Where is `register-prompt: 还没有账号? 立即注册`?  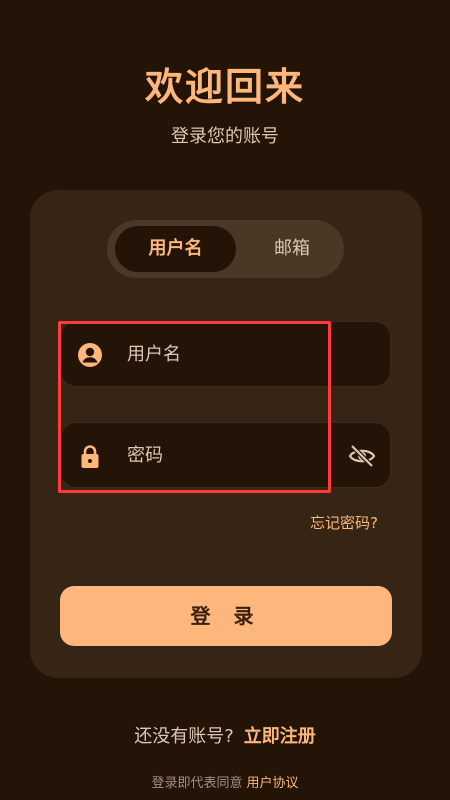
register-prompt: 还没有账号? 立即注册 is located at coordinates (225, 735).